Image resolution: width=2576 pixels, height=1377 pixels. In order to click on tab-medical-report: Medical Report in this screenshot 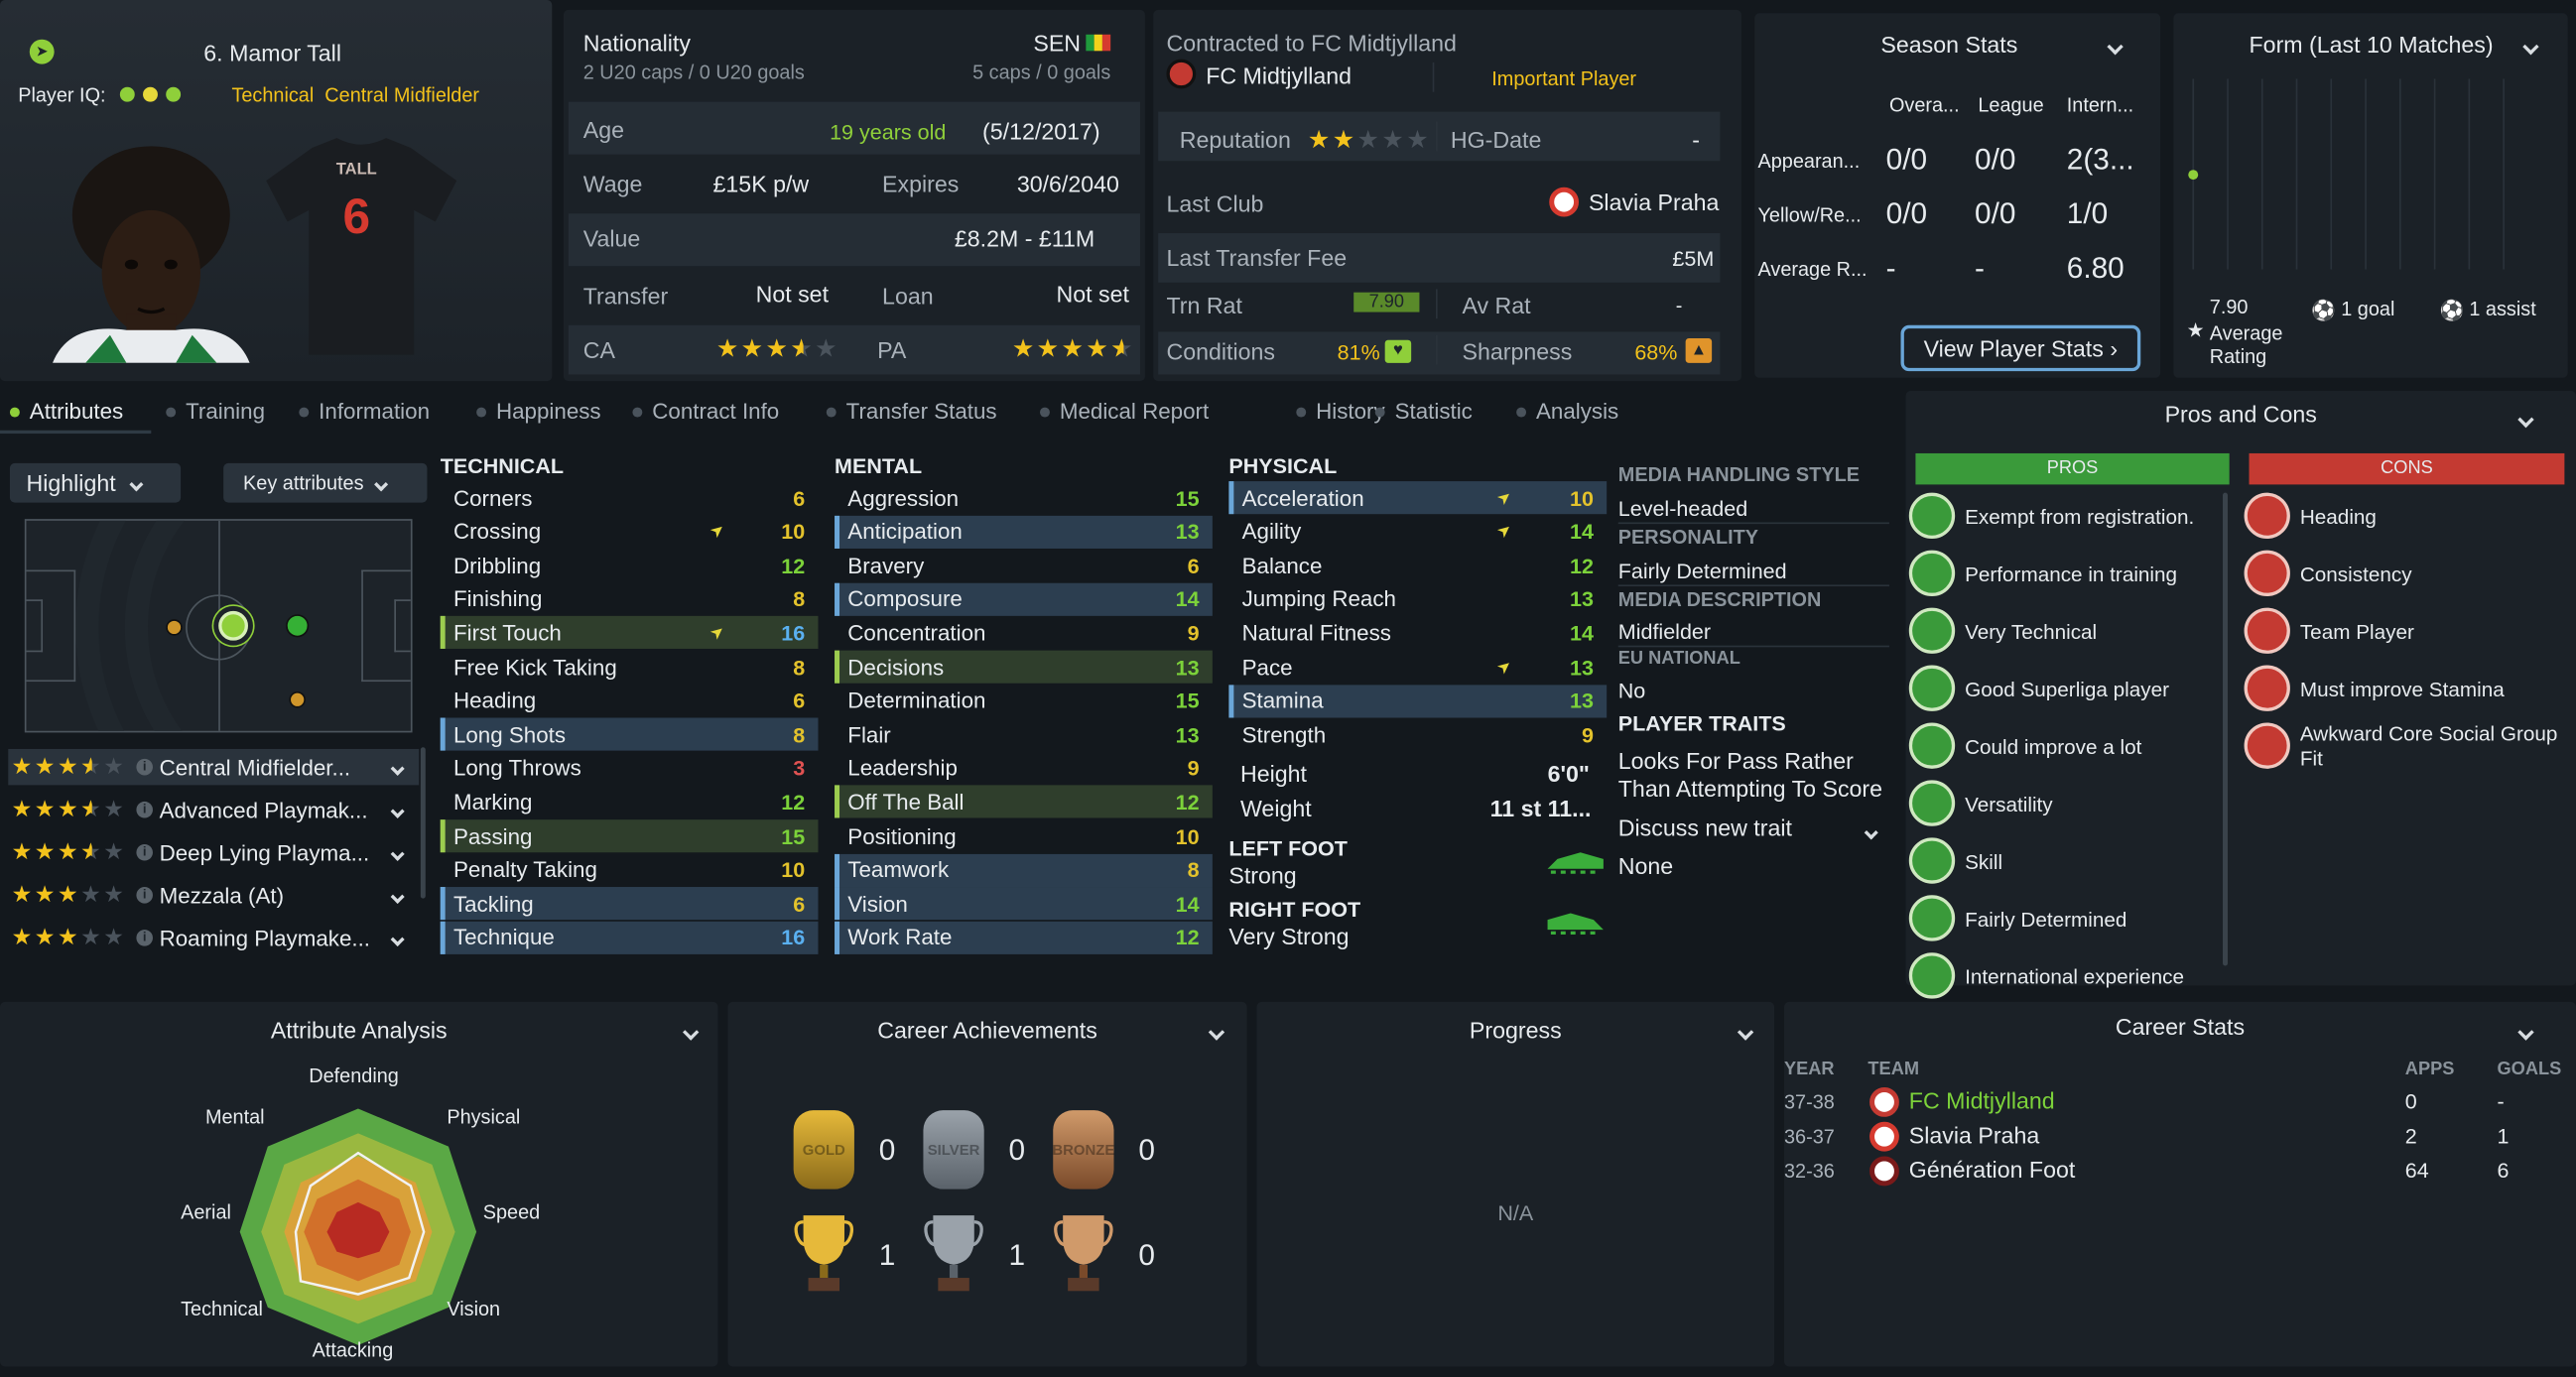, I will do `click(1124, 411)`.